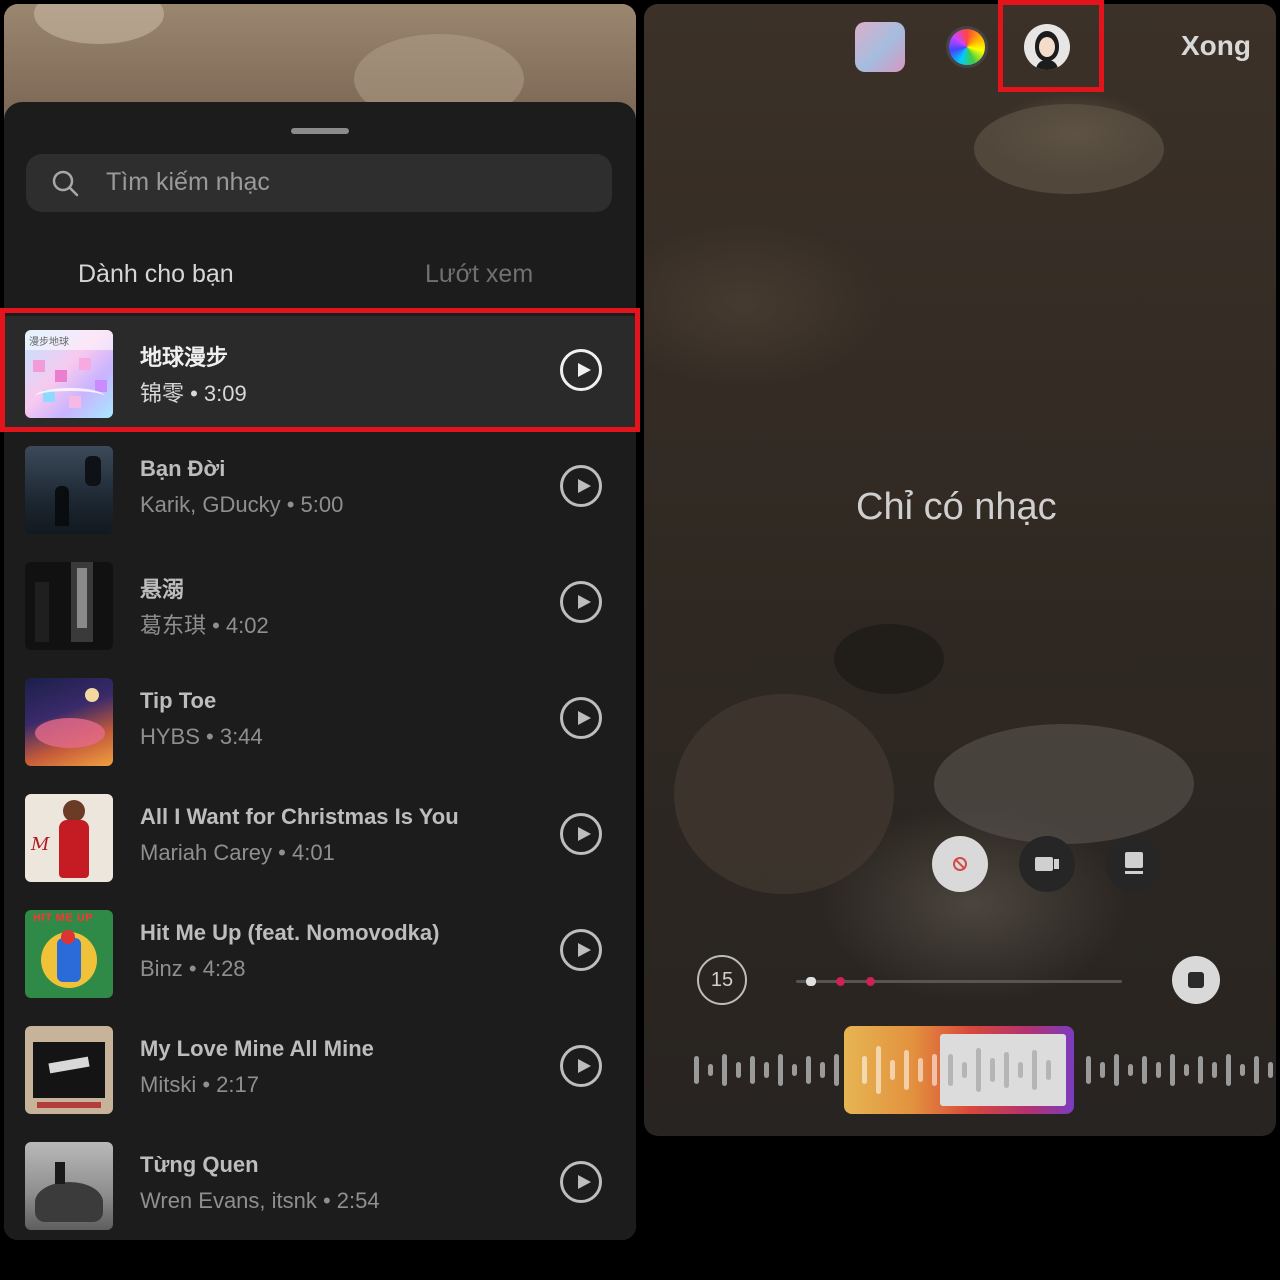 The height and width of the screenshot is (1280, 1280). I want to click on search-icon, so click(65, 183).